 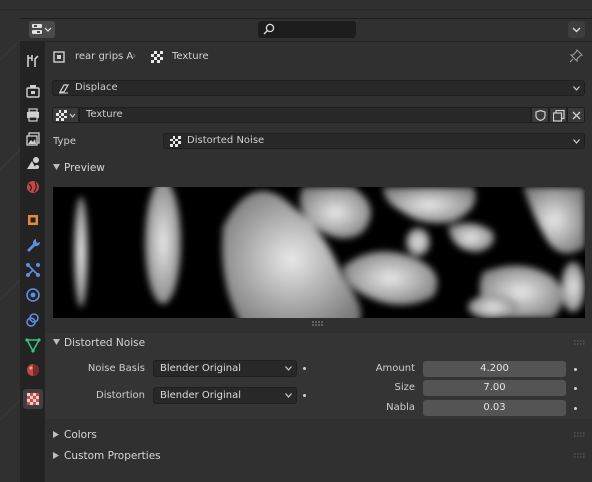 I want to click on material-icon, so click(x=33, y=370).